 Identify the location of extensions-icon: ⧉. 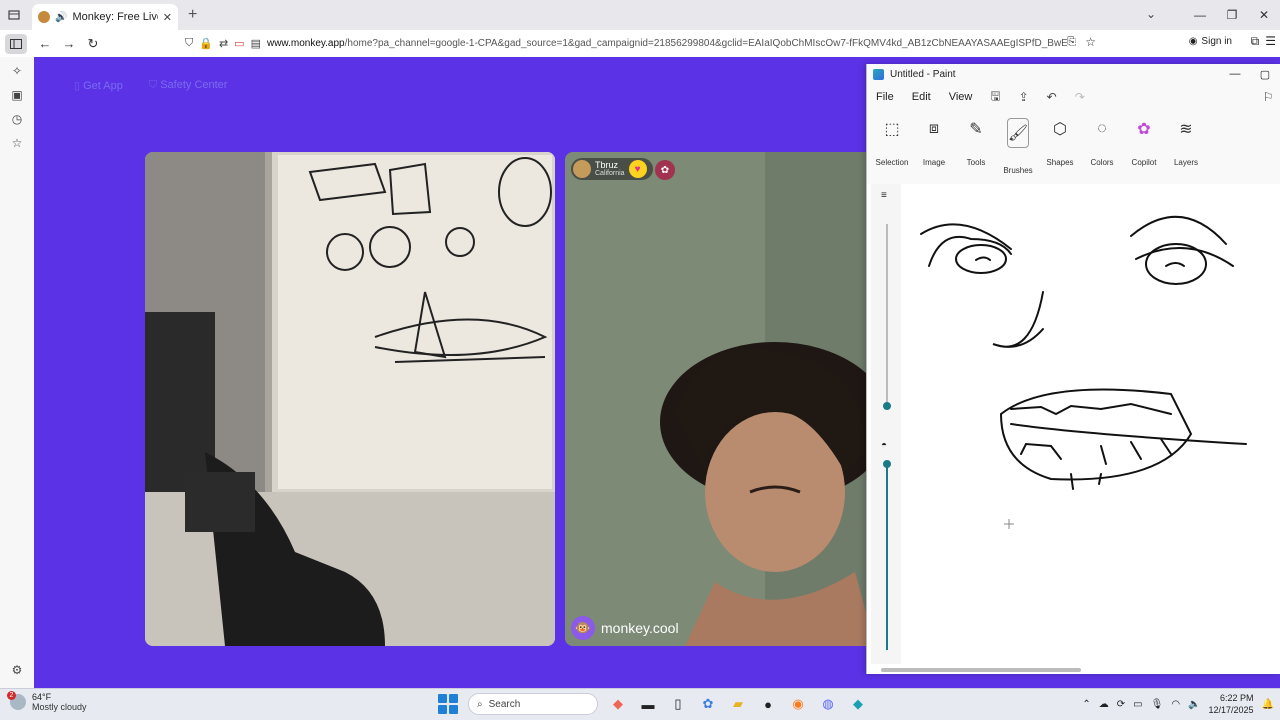
(1255, 41).